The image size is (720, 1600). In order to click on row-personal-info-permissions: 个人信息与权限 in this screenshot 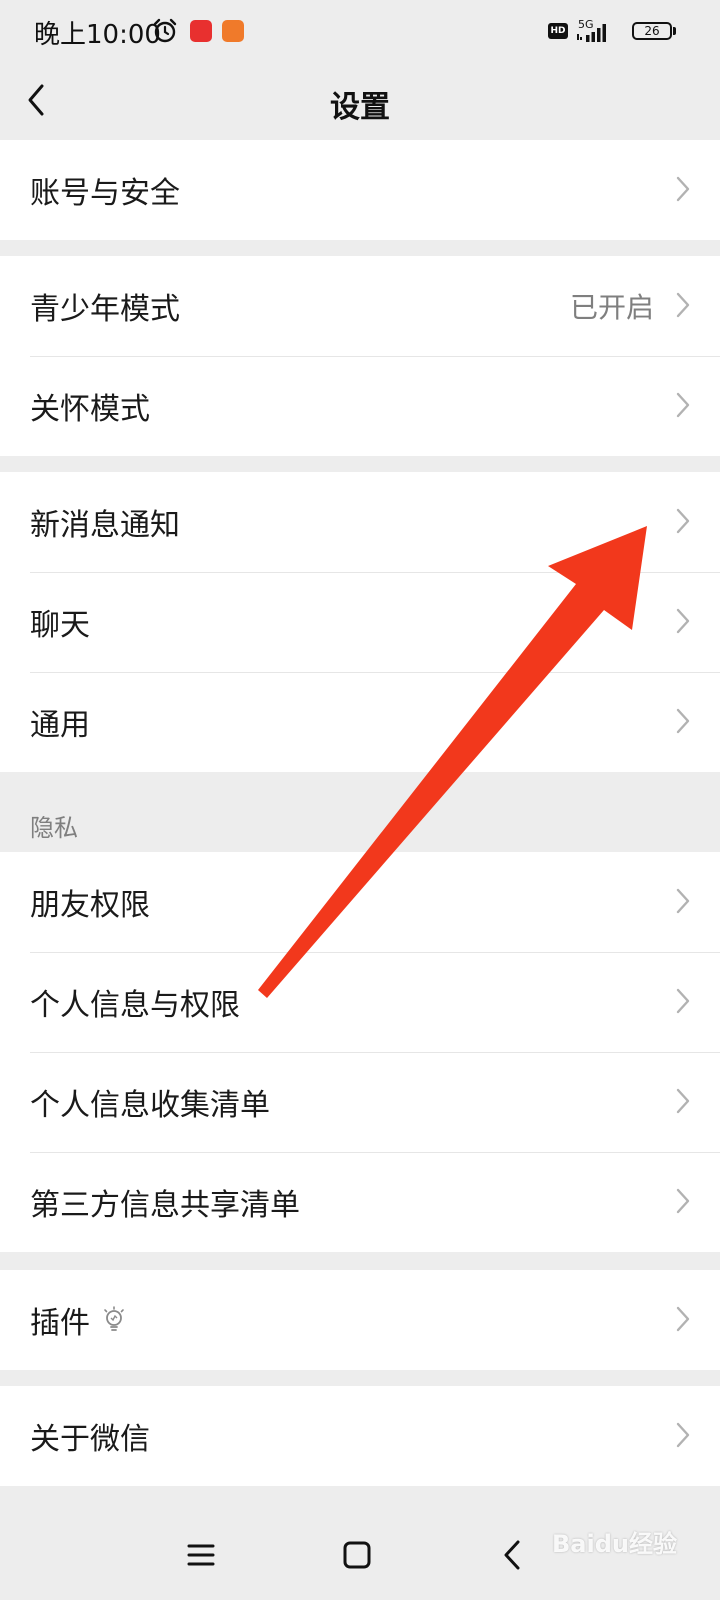, I will do `click(360, 1002)`.